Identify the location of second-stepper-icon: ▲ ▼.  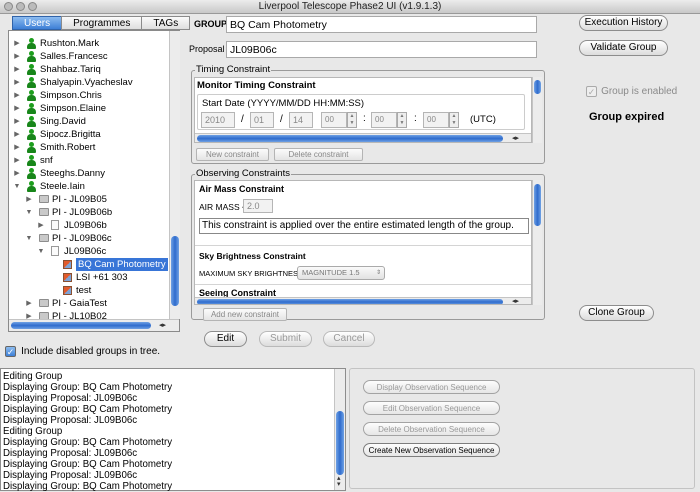
(454, 120).